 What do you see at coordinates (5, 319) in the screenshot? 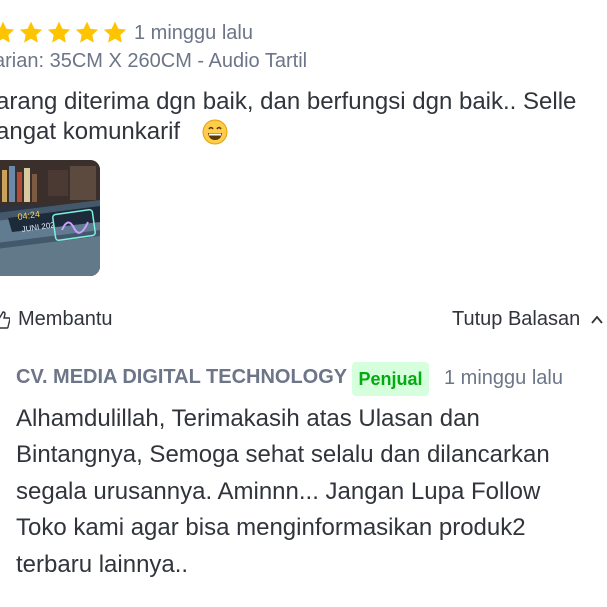
I see `thumbs-up-icon` at bounding box center [5, 319].